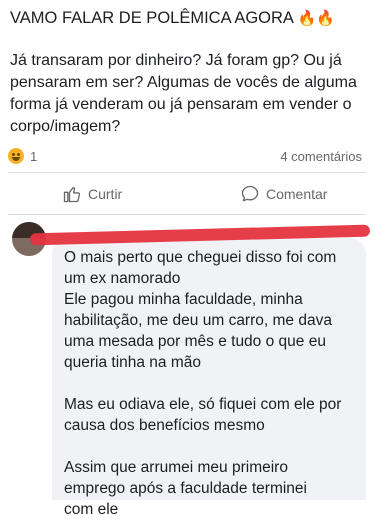 This screenshot has width=374, height=520. Describe the element at coordinates (152, 18) in the screenshot. I see `post-title-text: VAMO FALAR DE POLÊMICA AGORA` at that location.